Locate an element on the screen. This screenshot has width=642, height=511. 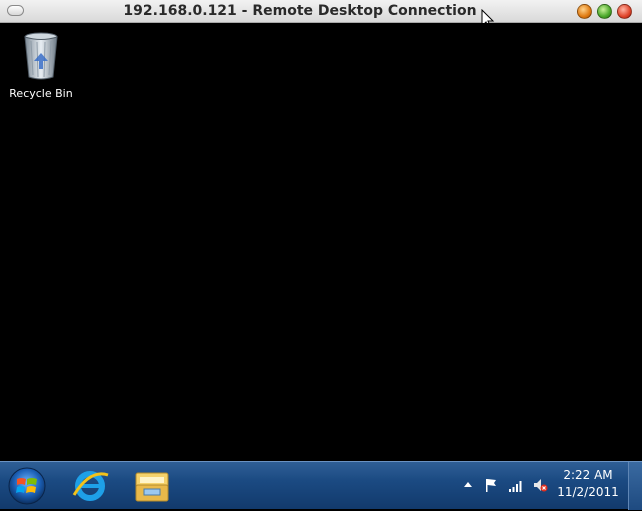
internet-explorer-icon is located at coordinates (90, 486).